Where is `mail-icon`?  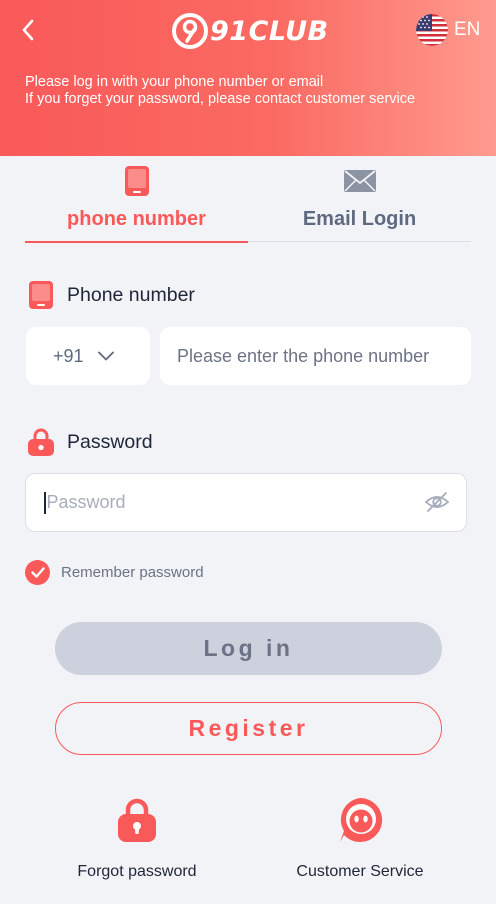
mail-icon is located at coordinates (359, 181).